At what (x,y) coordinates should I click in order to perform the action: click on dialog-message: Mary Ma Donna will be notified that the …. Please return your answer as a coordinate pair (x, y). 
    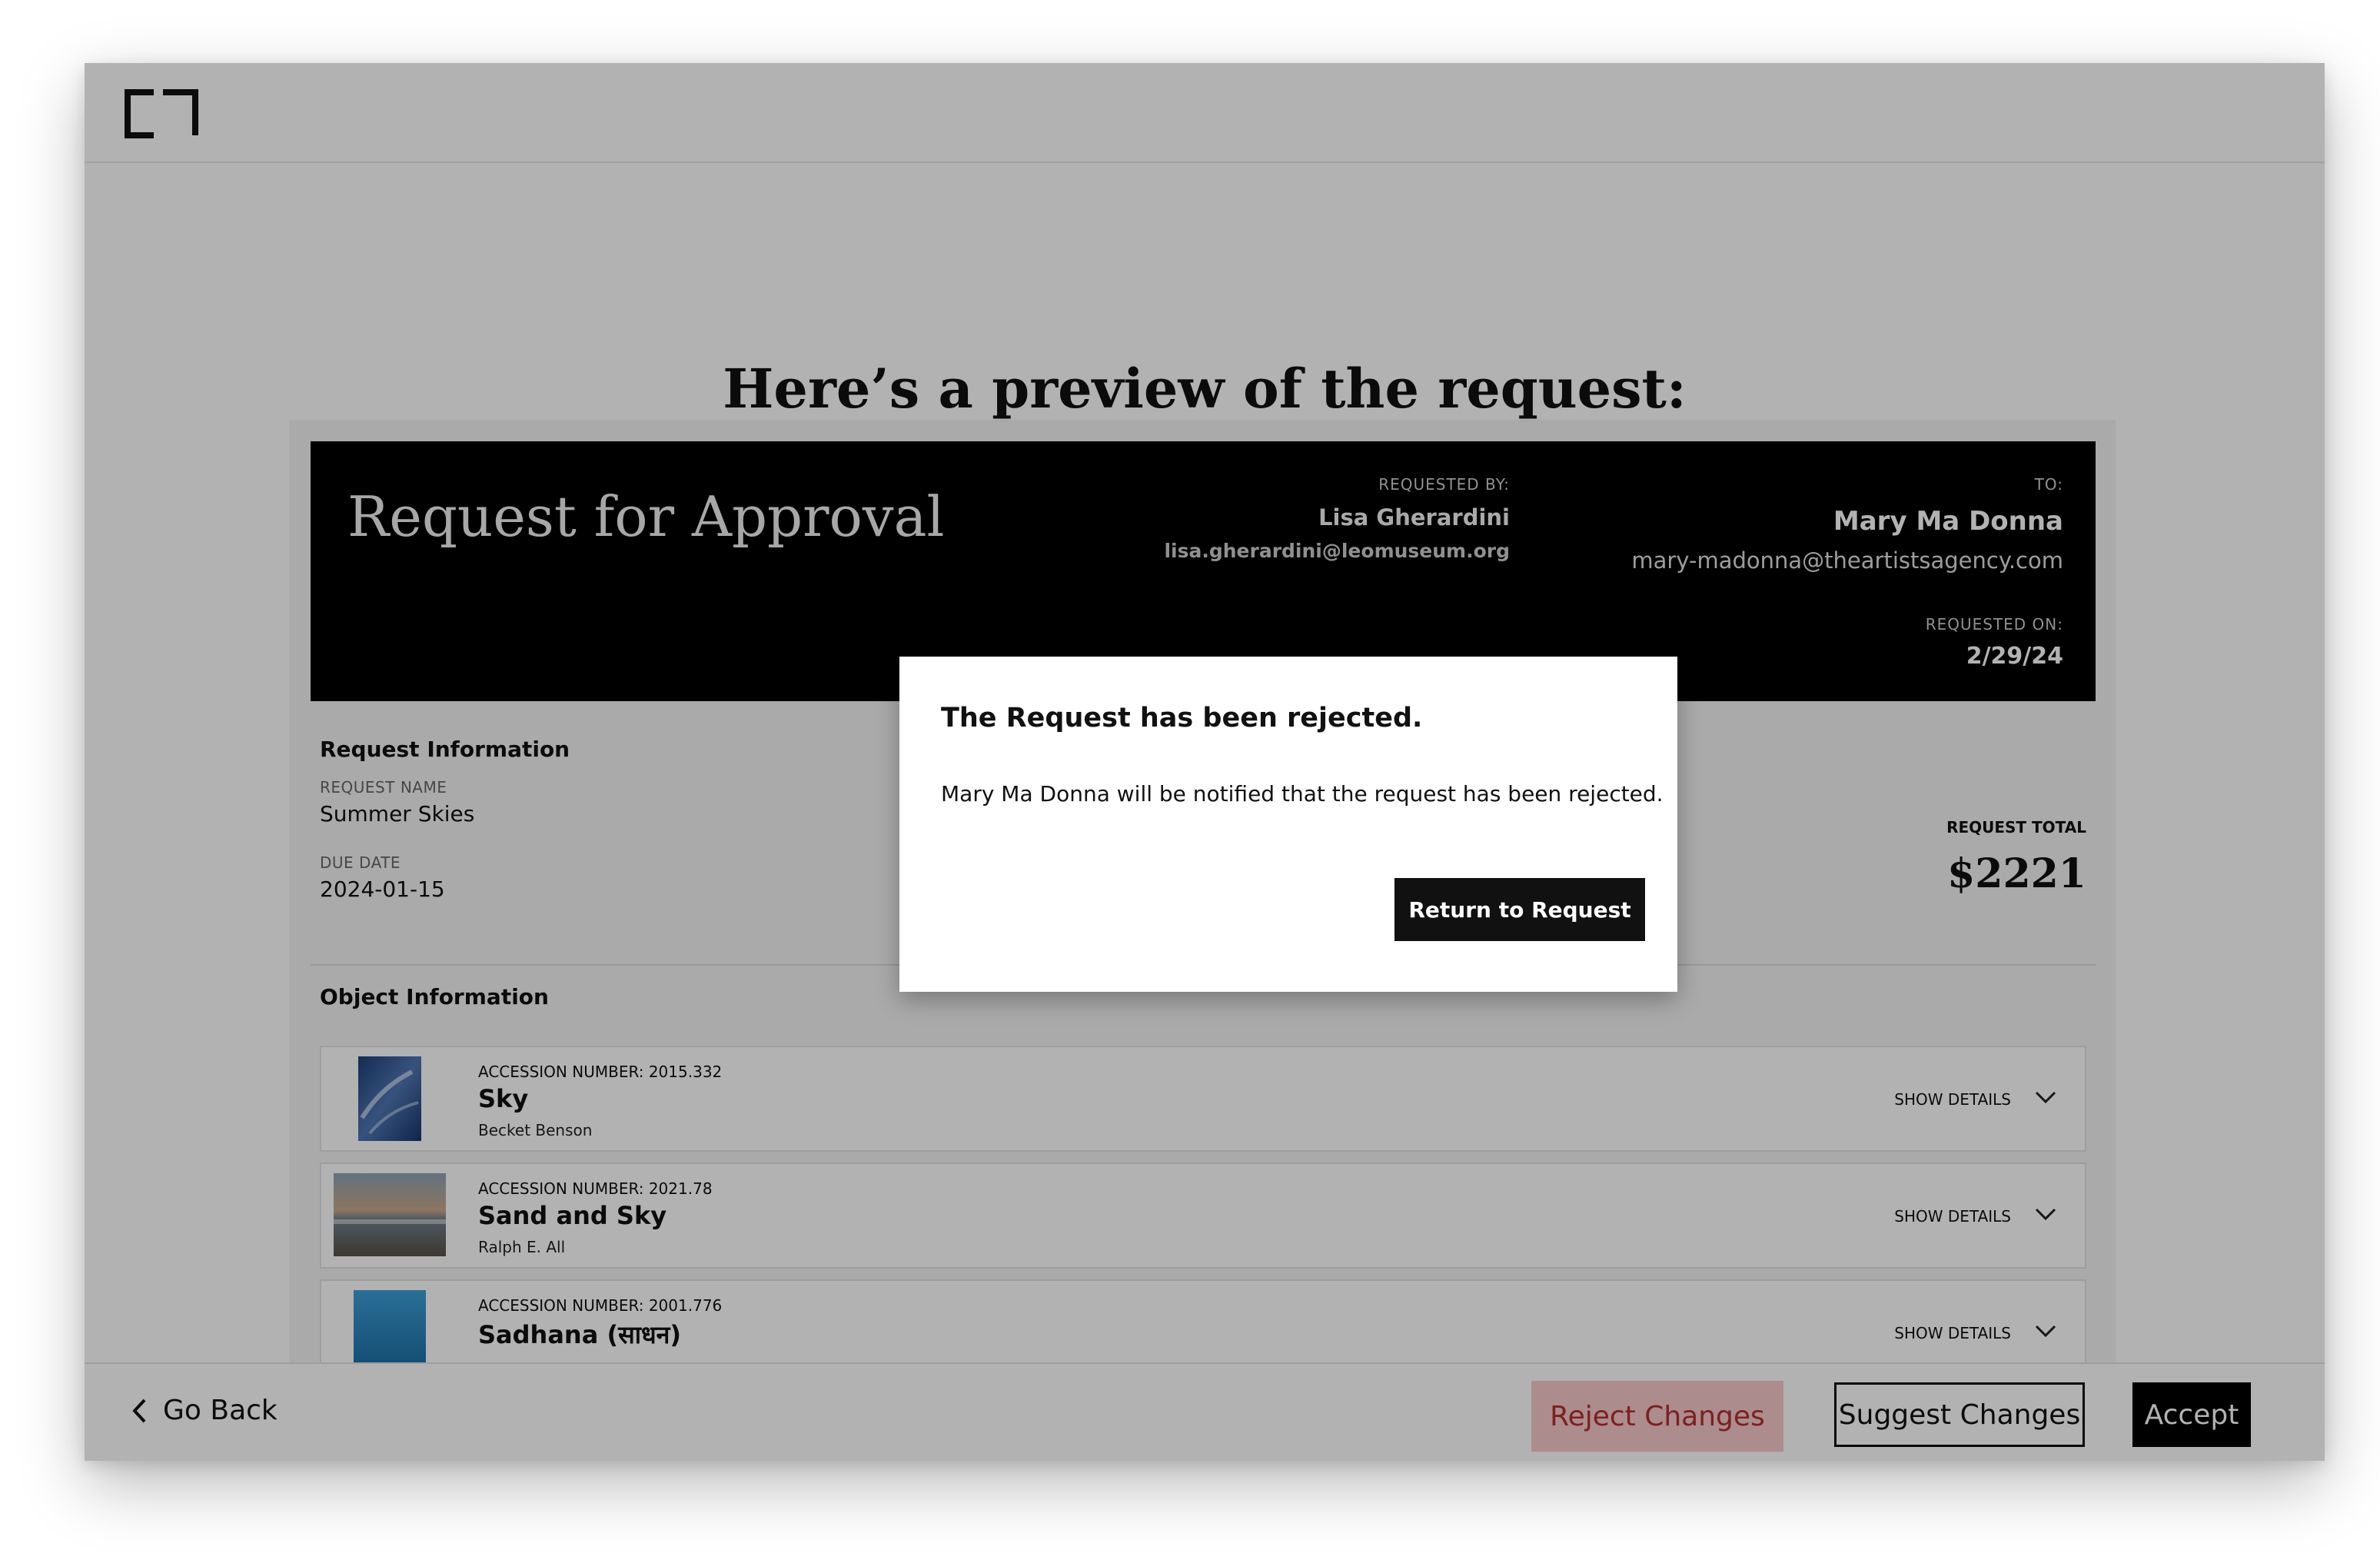
    Looking at the image, I should click on (1302, 794).